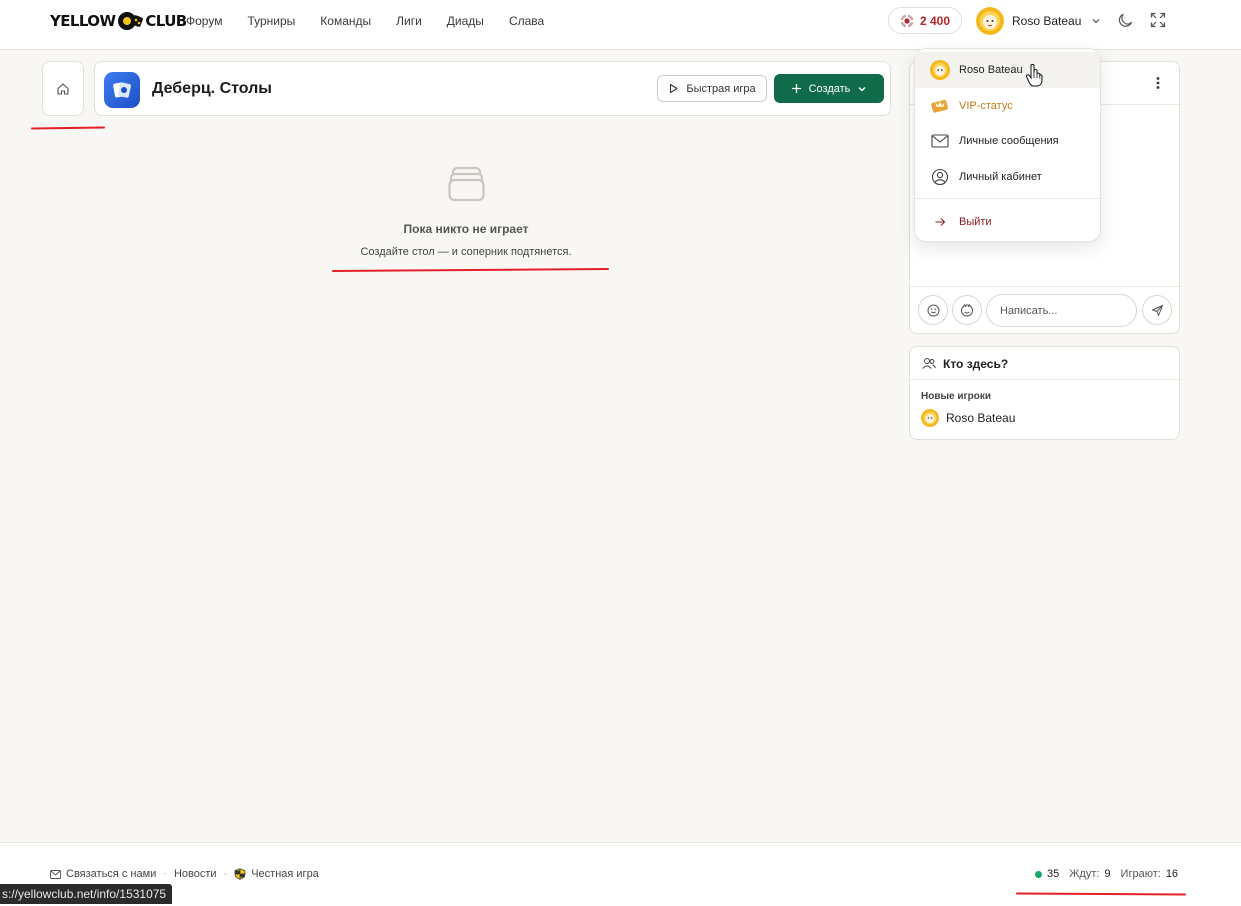 Image resolution: width=1241 pixels, height=906 pixels. Describe the element at coordinates (55, 874) in the screenshot. I see `mail-icon` at that location.